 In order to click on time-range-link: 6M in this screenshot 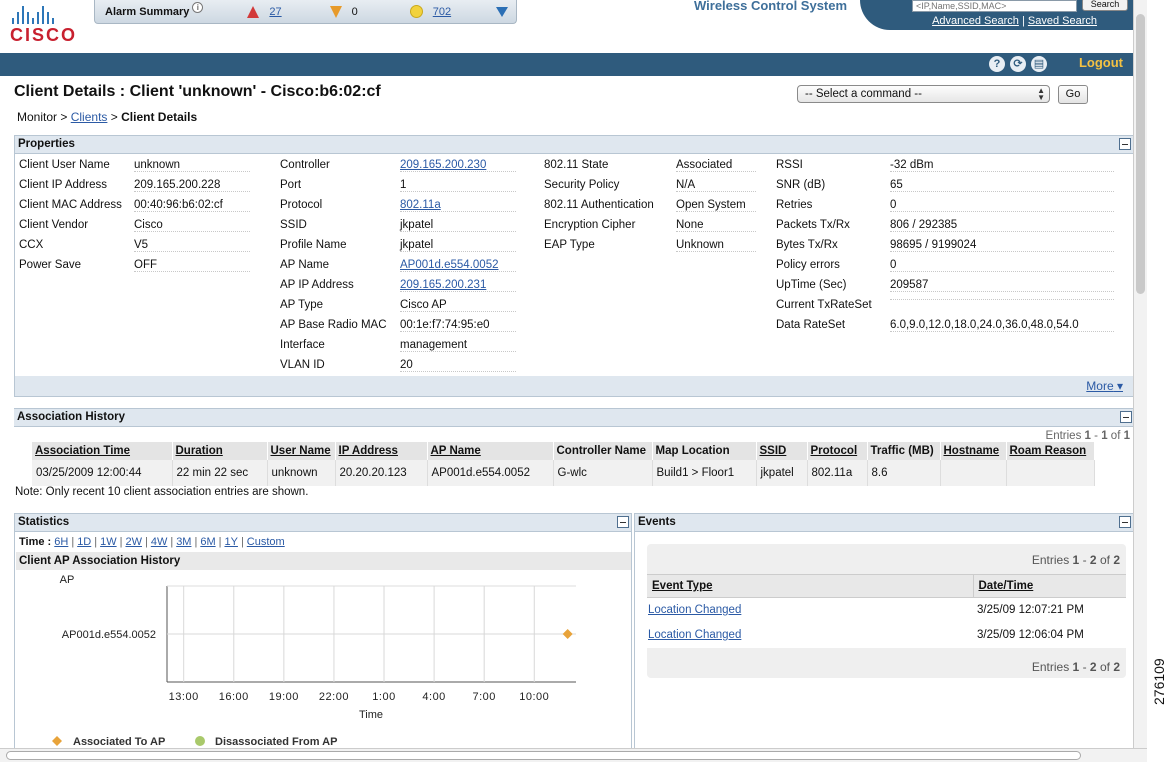, I will do `click(207, 542)`.